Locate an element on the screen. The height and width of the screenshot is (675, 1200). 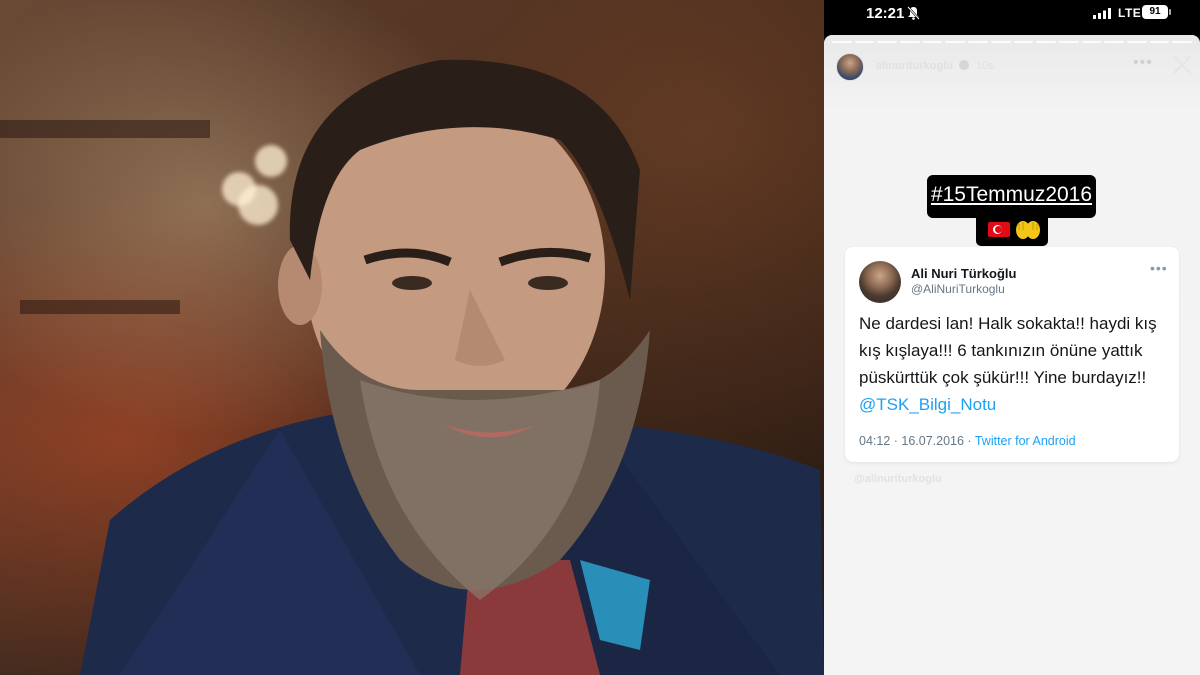
status-bar: 12:21 LTE 91 is located at coordinates (1012, 14).